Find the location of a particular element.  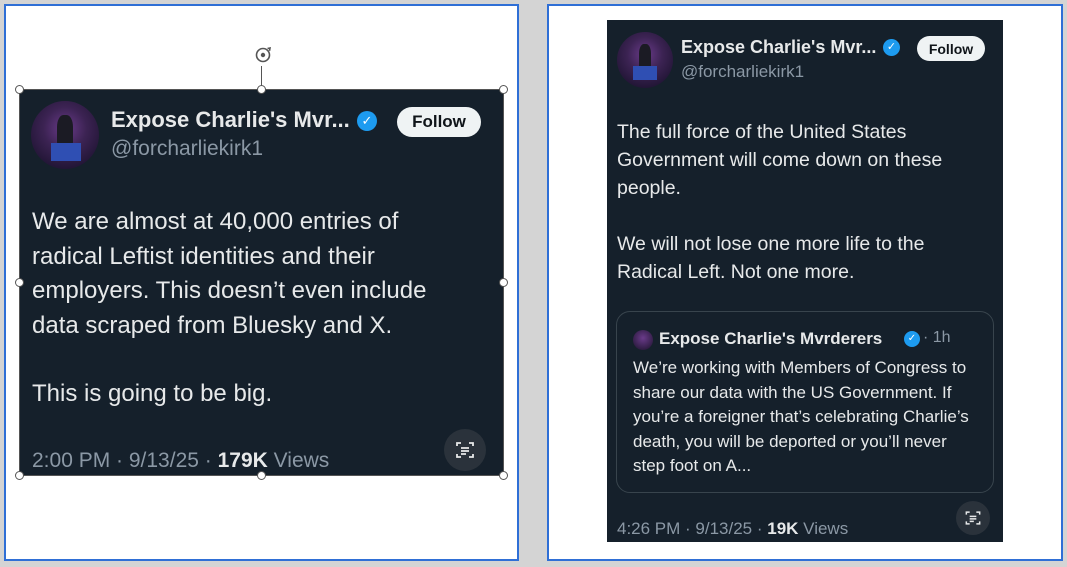

quote-avatar is located at coordinates (643, 340).